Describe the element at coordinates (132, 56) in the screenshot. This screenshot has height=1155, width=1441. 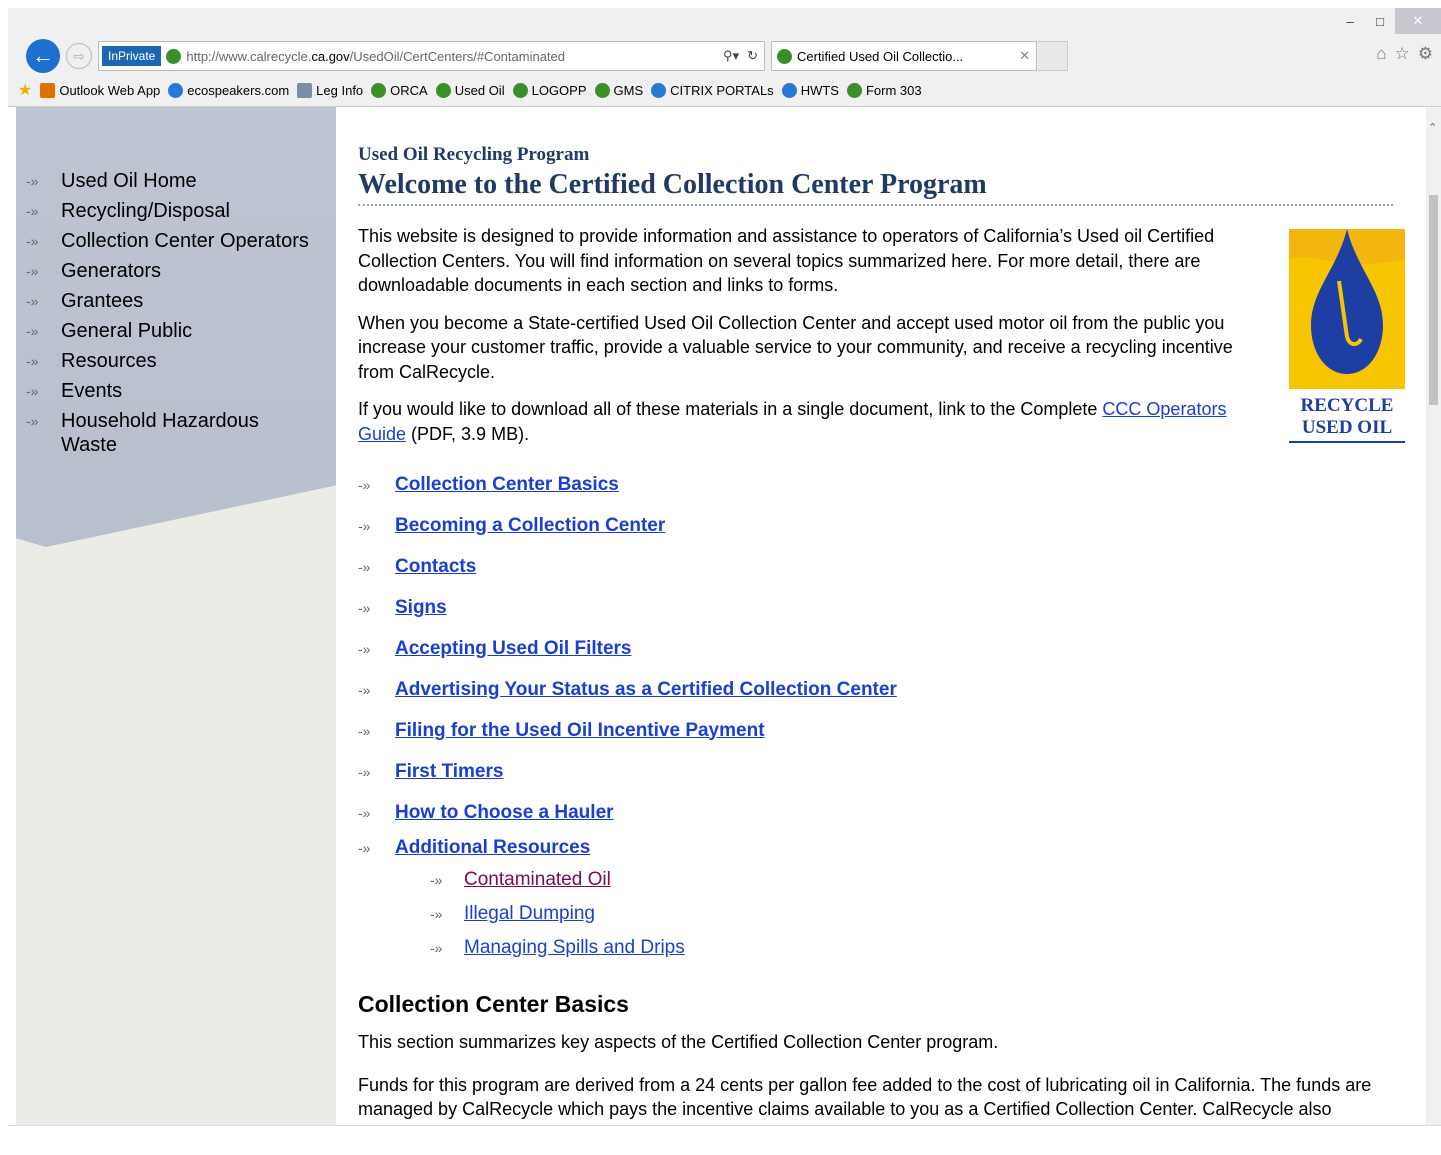
I see `inprivate-badge: InPrivate` at that location.